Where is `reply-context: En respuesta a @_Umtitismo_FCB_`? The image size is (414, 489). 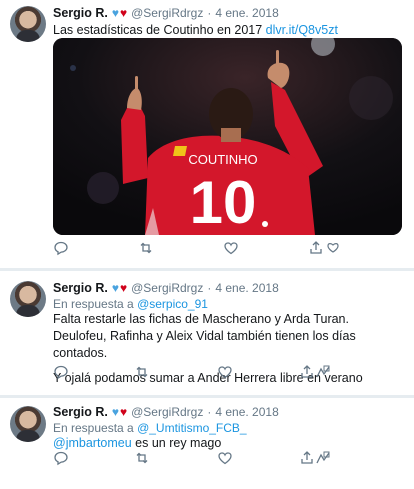 reply-context: En respuesta a @_Umtitismo_FCB_ is located at coordinates (228, 428).